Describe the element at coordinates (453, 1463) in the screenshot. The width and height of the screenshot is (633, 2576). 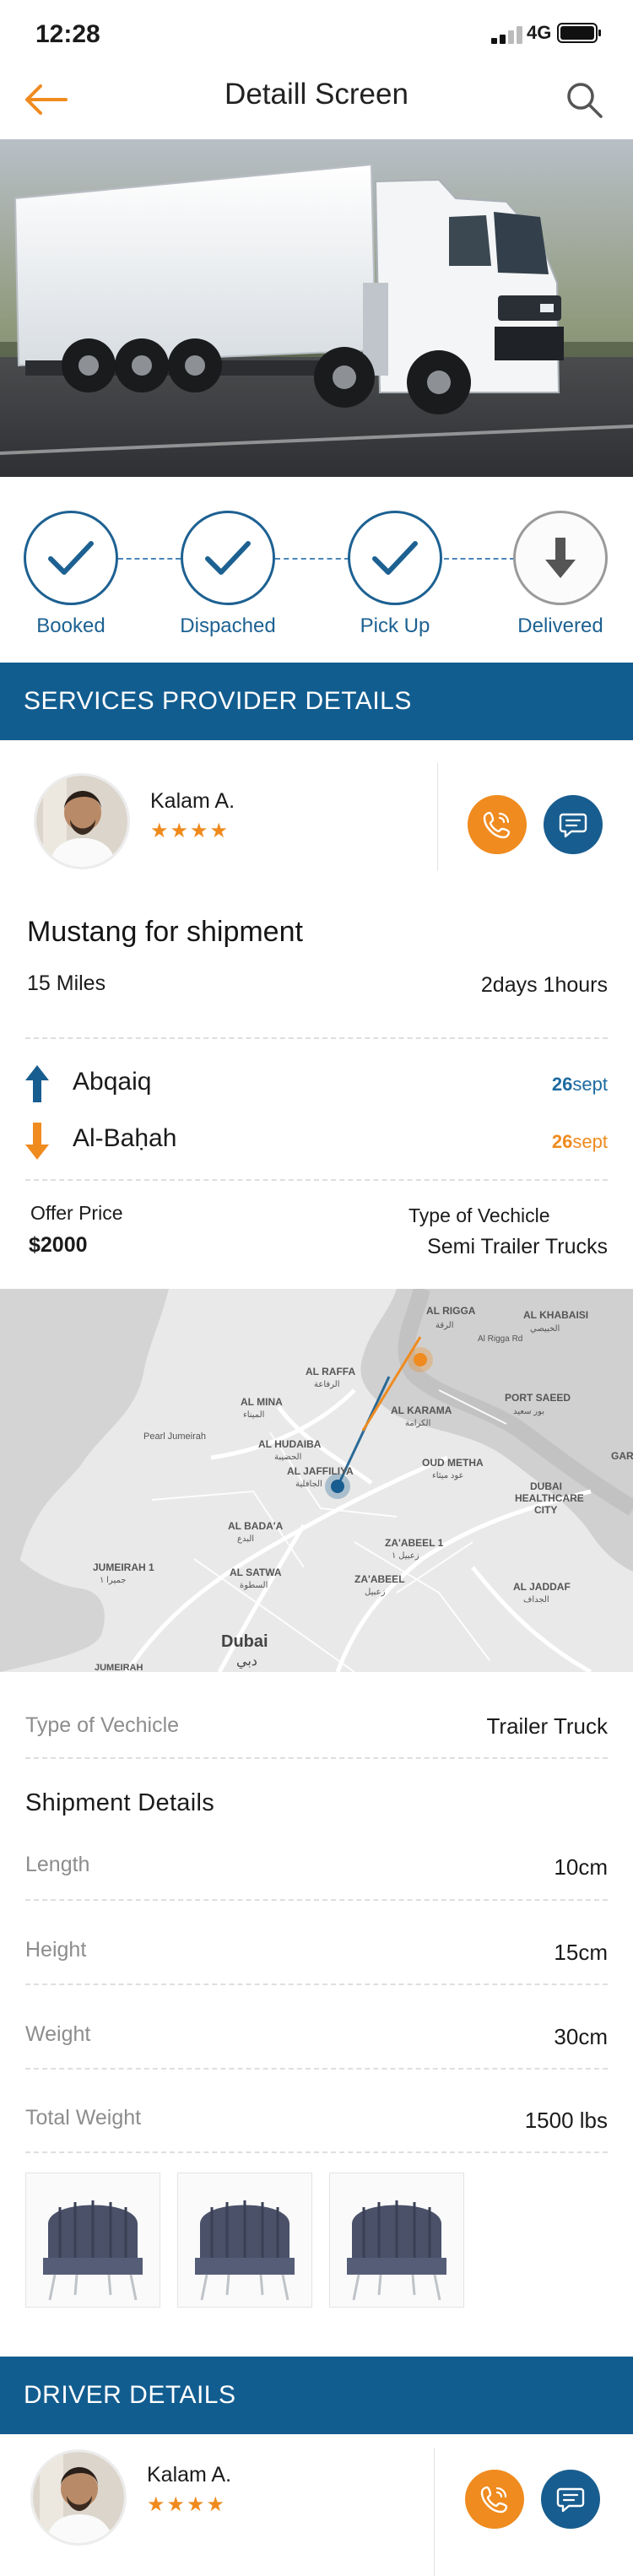
I see `map-label: OUD METHA` at that location.